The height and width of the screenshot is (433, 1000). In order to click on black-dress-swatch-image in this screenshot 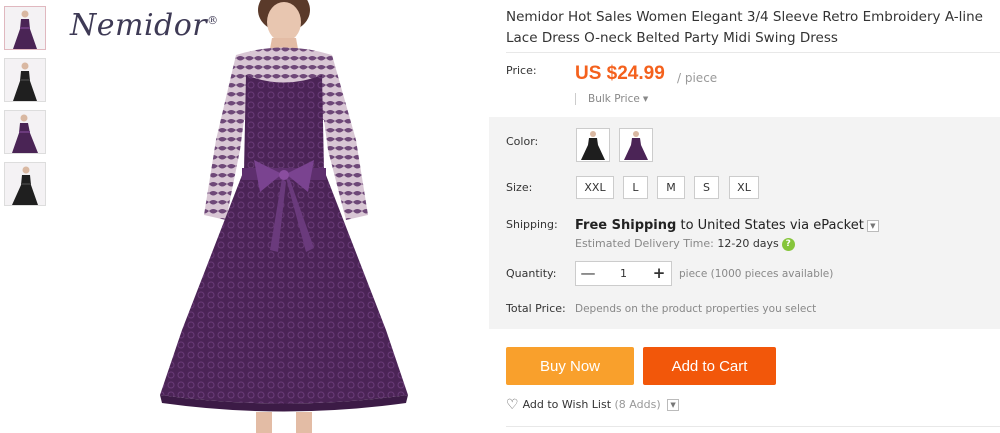, I will do `click(593, 145)`.